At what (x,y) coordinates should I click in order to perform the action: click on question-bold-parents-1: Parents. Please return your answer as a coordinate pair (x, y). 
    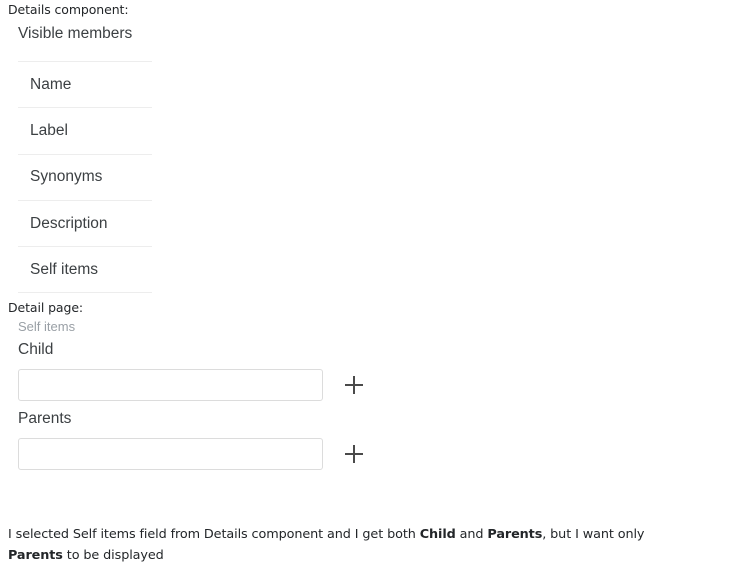
    Looking at the image, I should click on (515, 534).